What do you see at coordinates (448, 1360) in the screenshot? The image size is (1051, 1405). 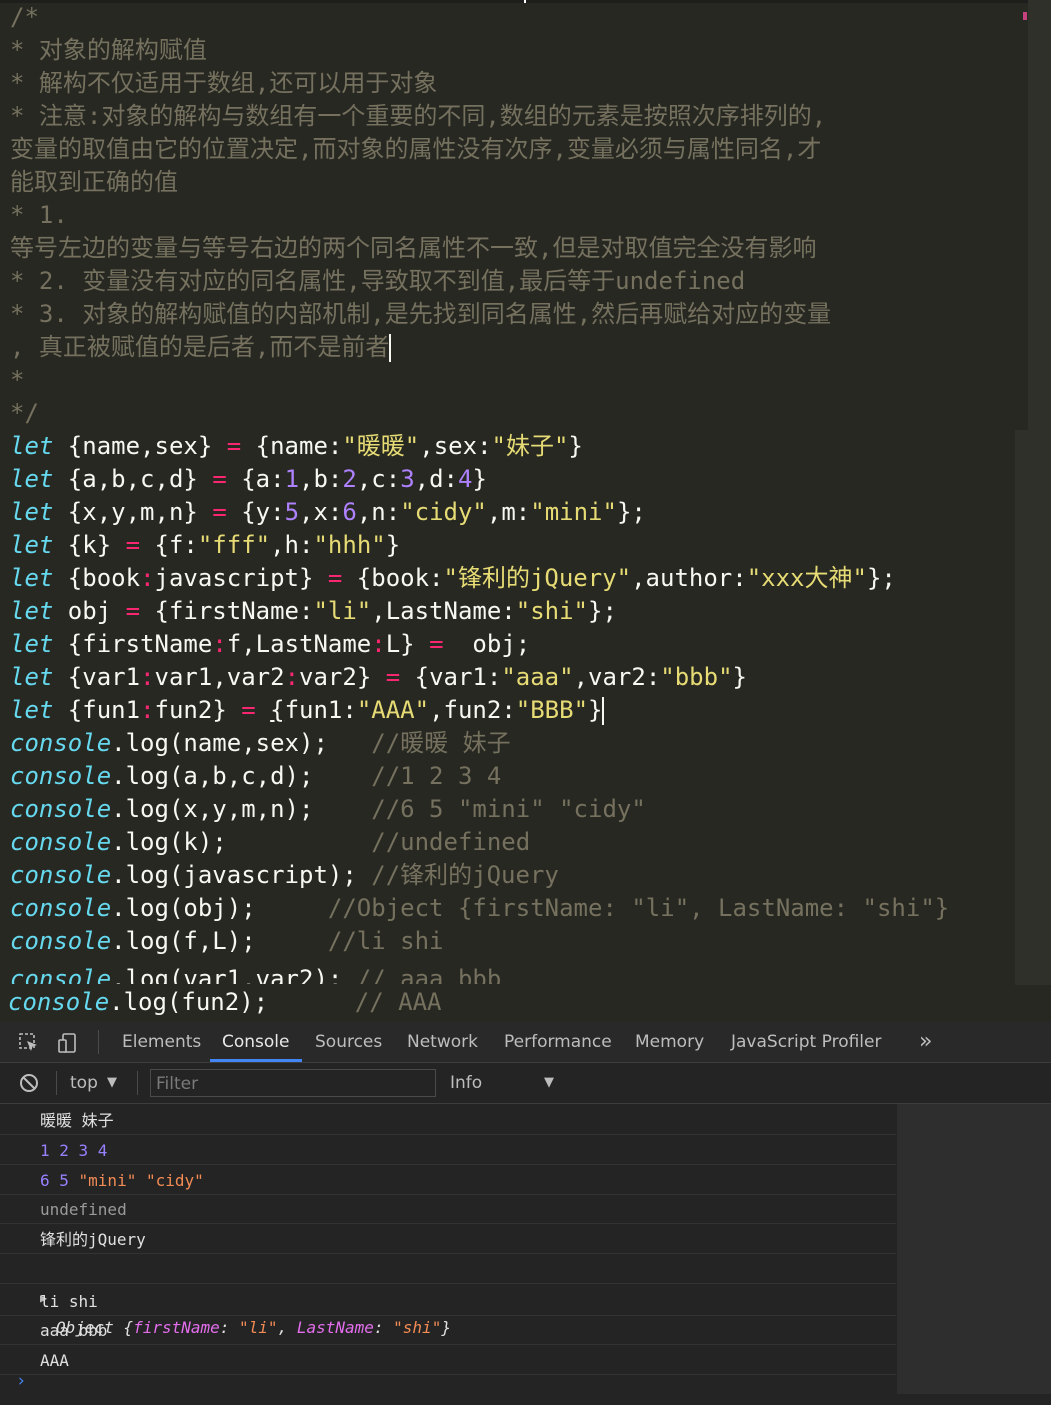 I see `console-message: AAA` at bounding box center [448, 1360].